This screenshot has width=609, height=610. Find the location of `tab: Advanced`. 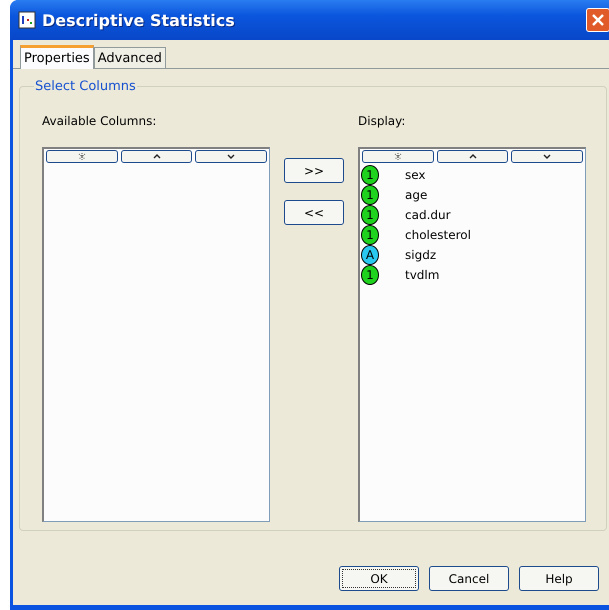

tab: Advanced is located at coordinates (130, 57).